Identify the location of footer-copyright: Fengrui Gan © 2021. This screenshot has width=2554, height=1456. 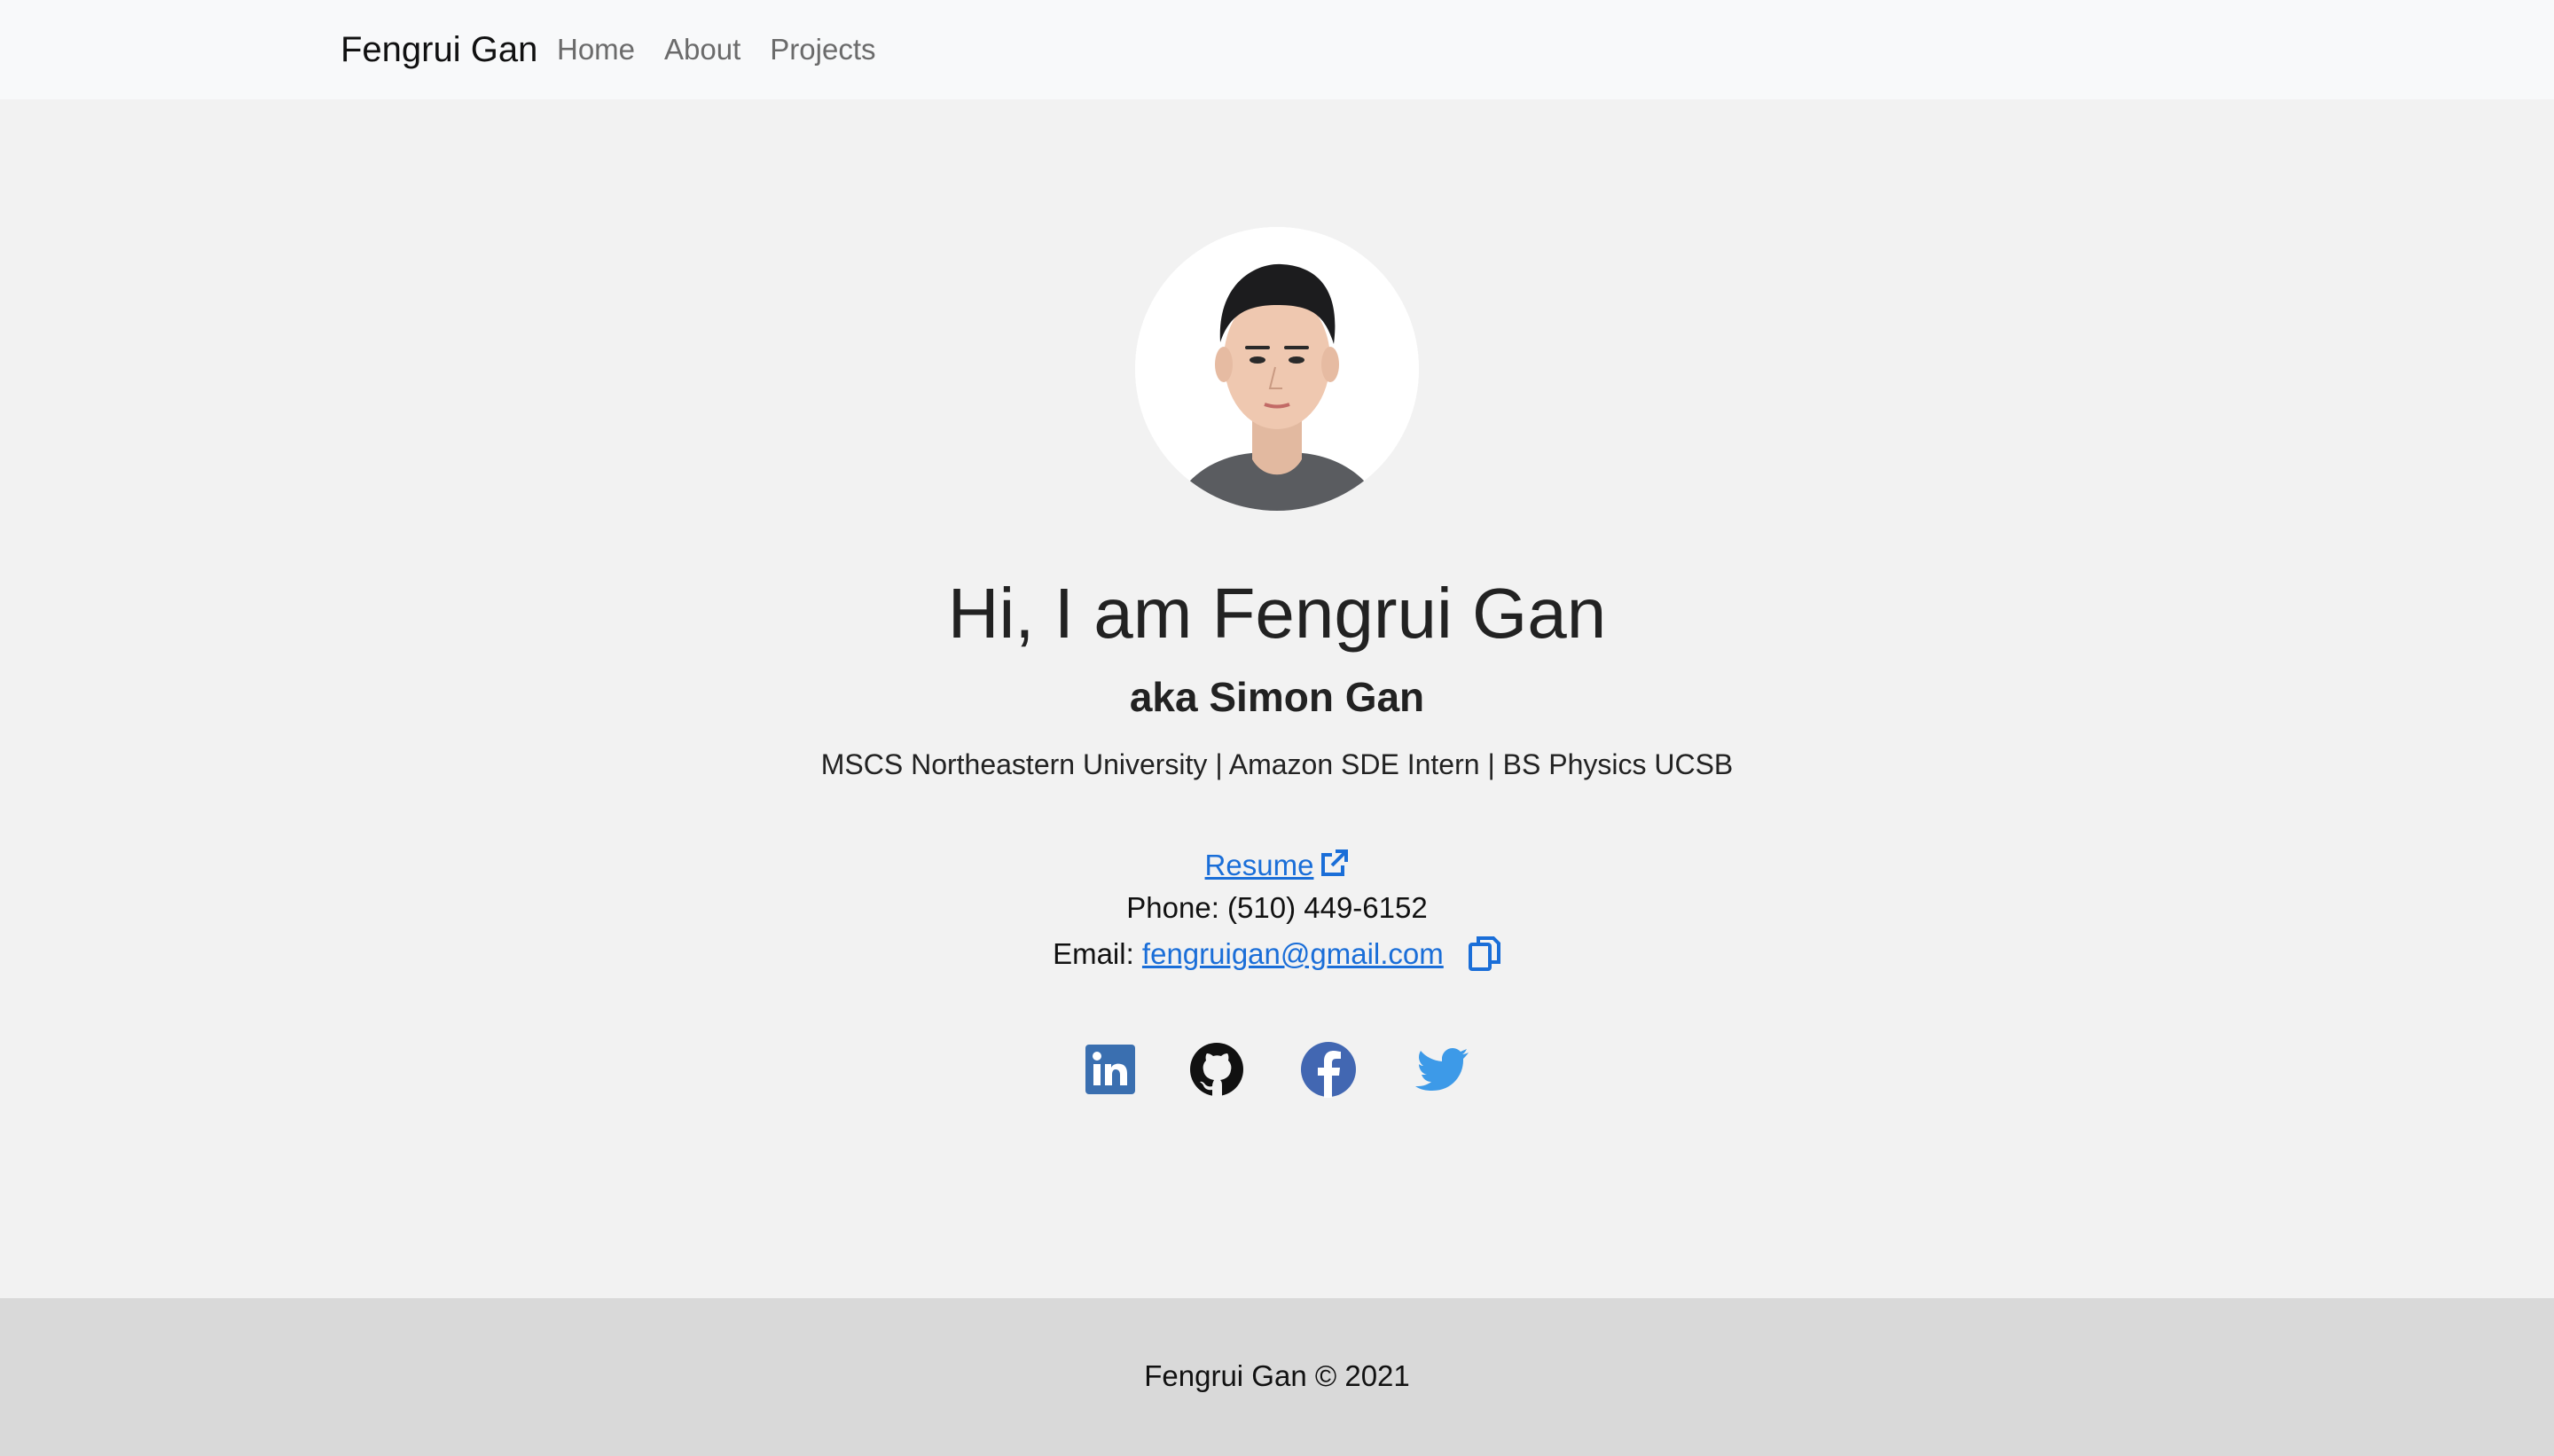
(1277, 1375).